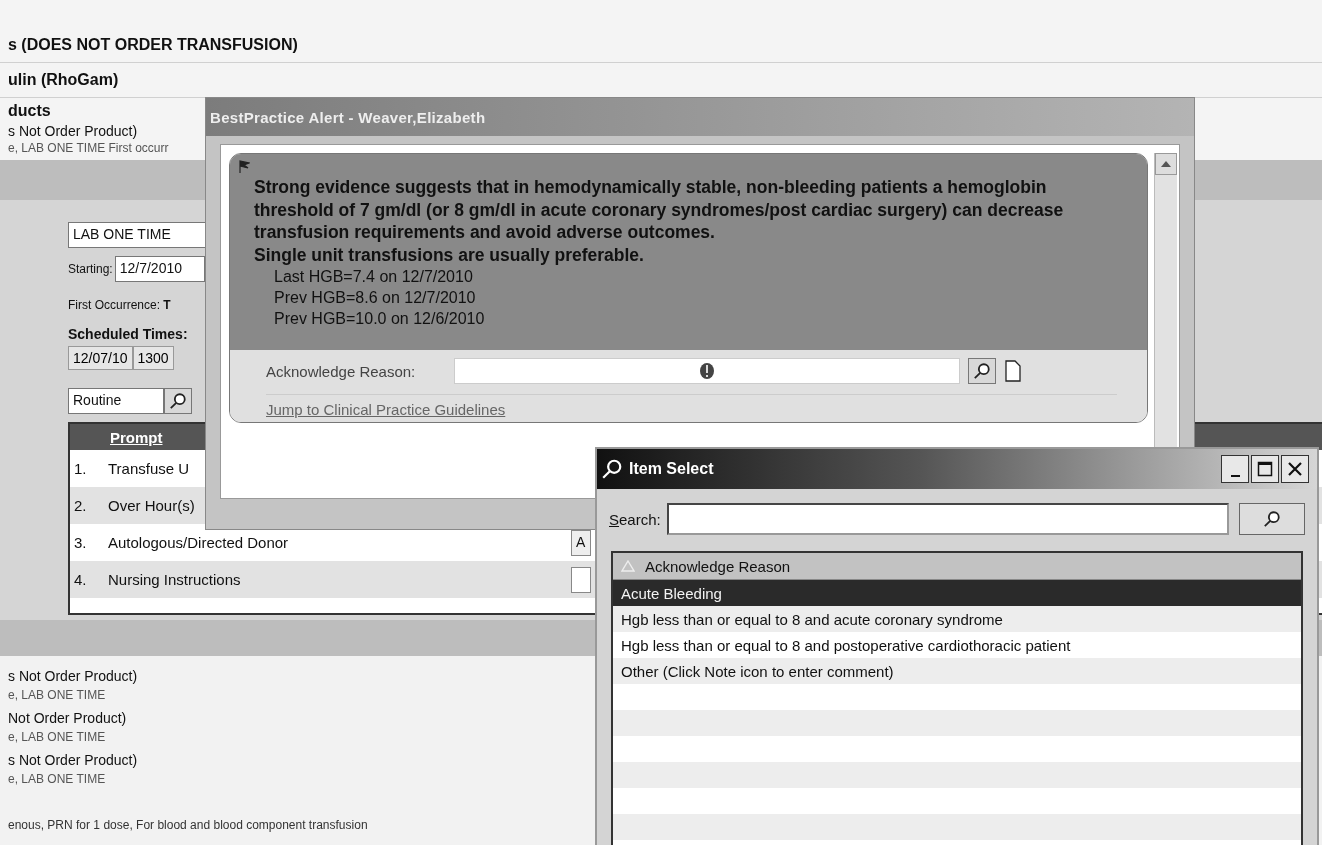 The height and width of the screenshot is (845, 1322). What do you see at coordinates (29, 111) in the screenshot?
I see `section-heading: ducts` at bounding box center [29, 111].